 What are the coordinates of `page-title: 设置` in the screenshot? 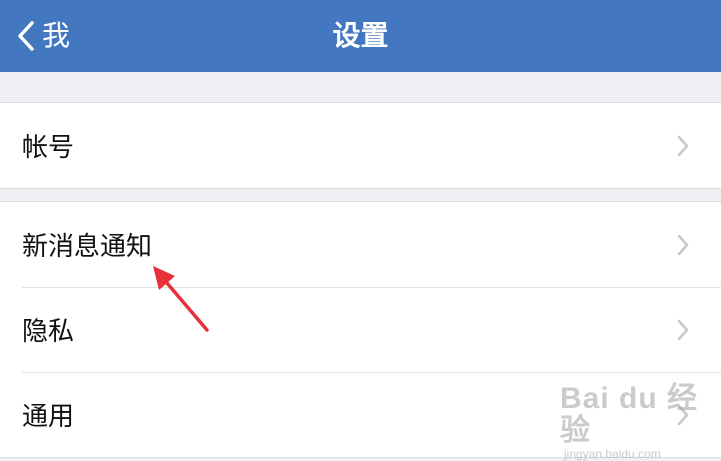 It's located at (360, 35).